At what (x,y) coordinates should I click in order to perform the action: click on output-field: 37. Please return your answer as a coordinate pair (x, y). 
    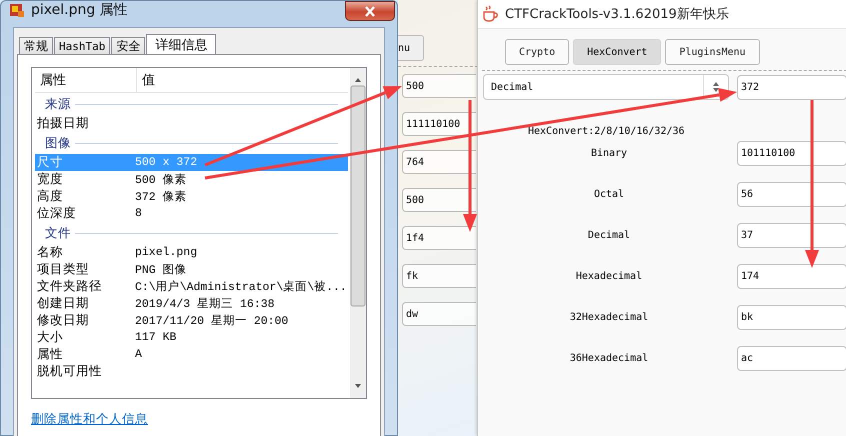
    Looking at the image, I should click on (791, 235).